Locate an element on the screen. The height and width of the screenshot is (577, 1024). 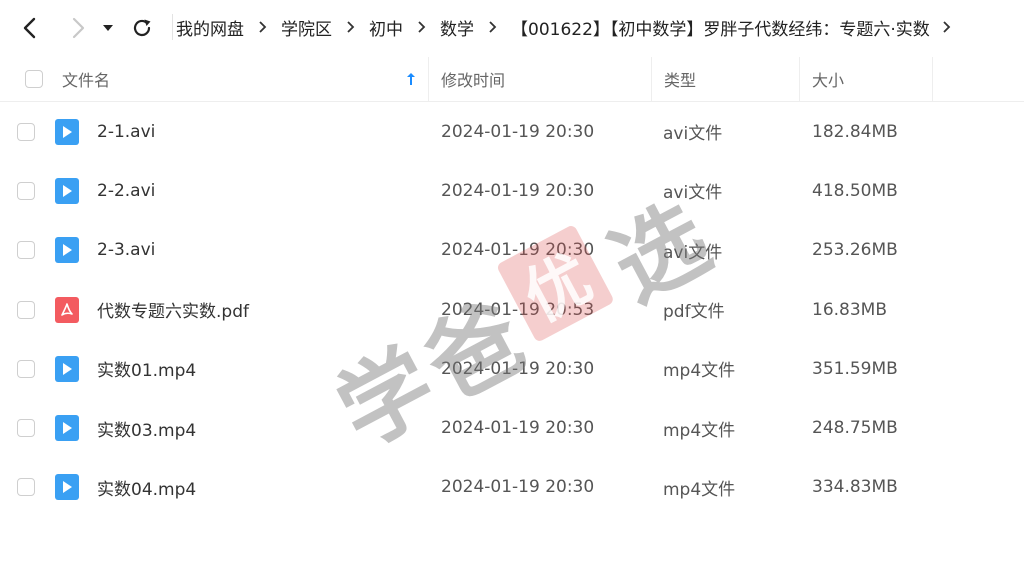
column-header-modified-label: 修改时间 is located at coordinates (473, 80).